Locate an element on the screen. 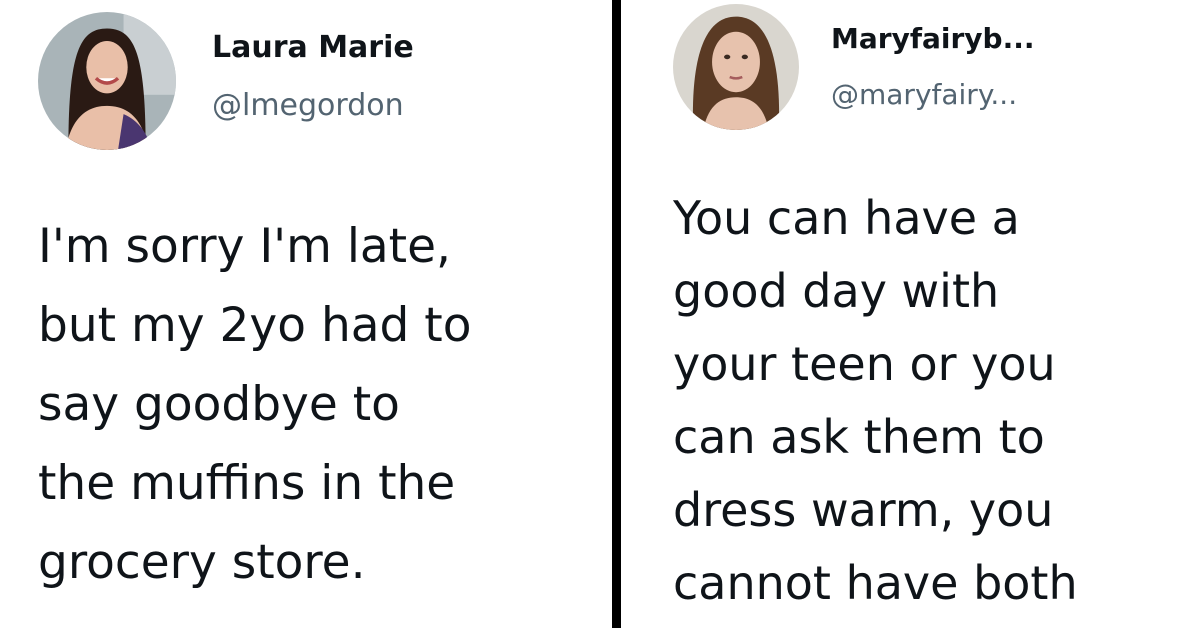 This screenshot has height=628, width=1200. tweet-text-line: the muffins in the is located at coordinates (247, 483).